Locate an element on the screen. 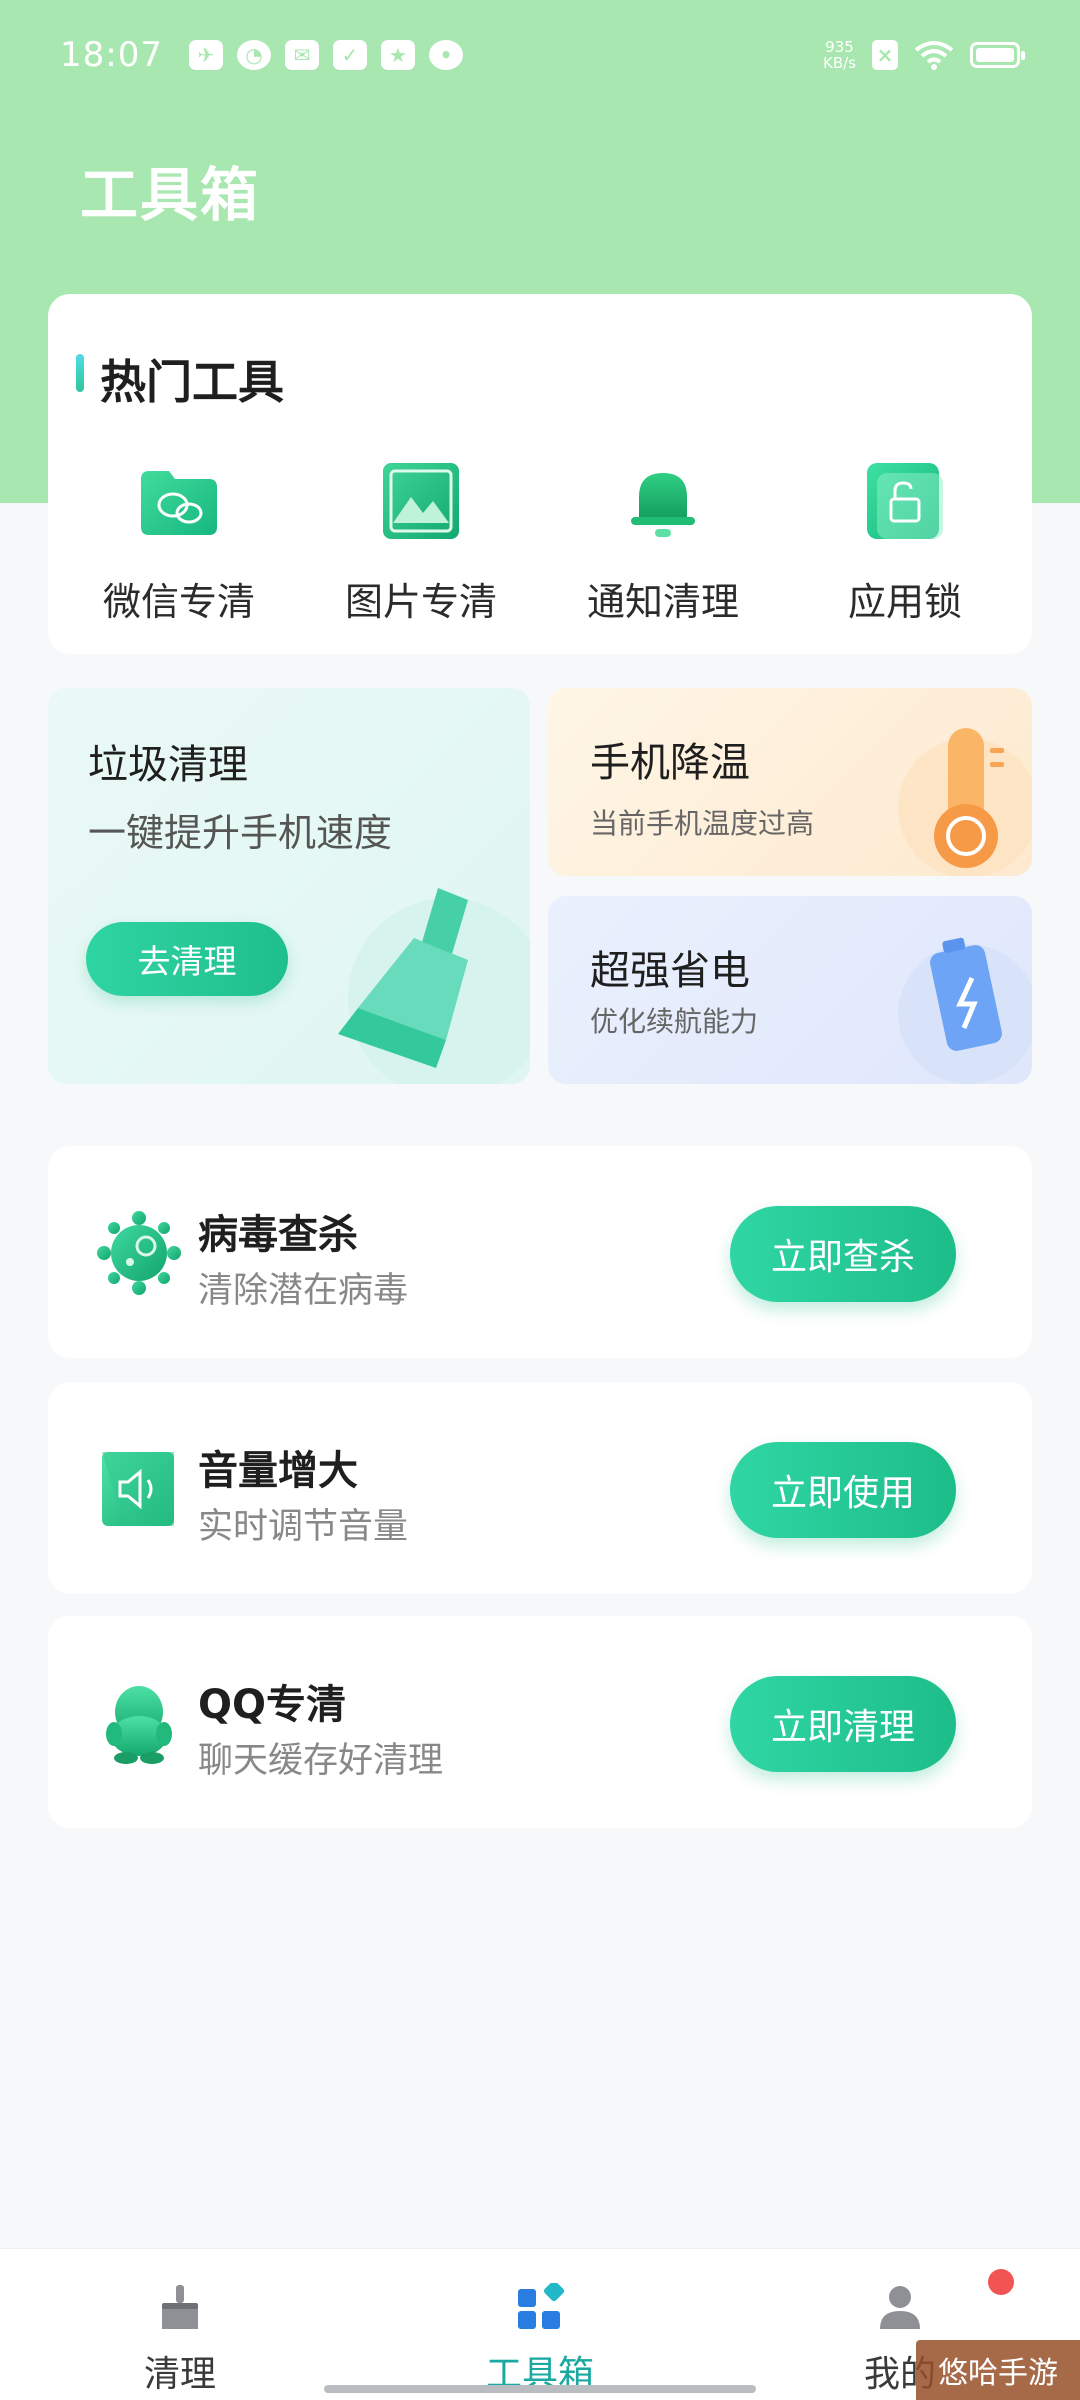 Image resolution: width=1080 pixels, height=2400 pixels. battery-illustration-icon is located at coordinates (965, 1010).